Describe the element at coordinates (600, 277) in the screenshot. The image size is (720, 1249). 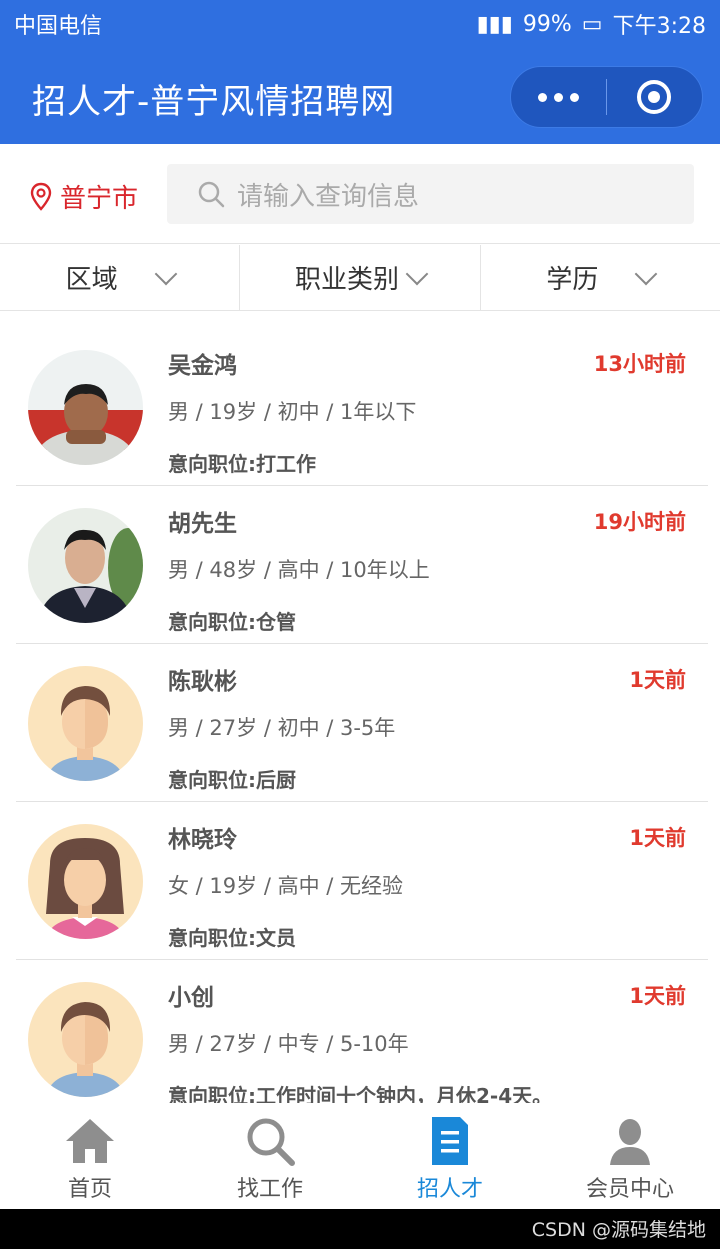
I see `filter-education: 学历` at that location.